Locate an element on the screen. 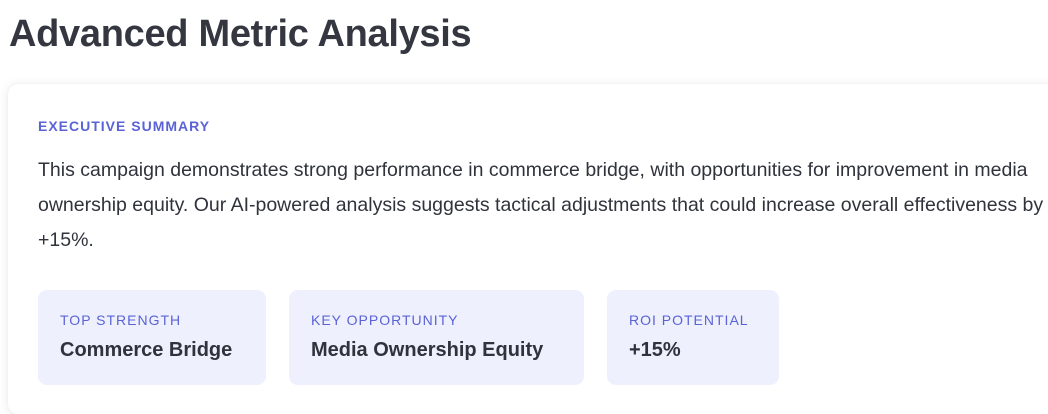  key-opportunity-value: Media Ownership Equity is located at coordinates (427, 350).